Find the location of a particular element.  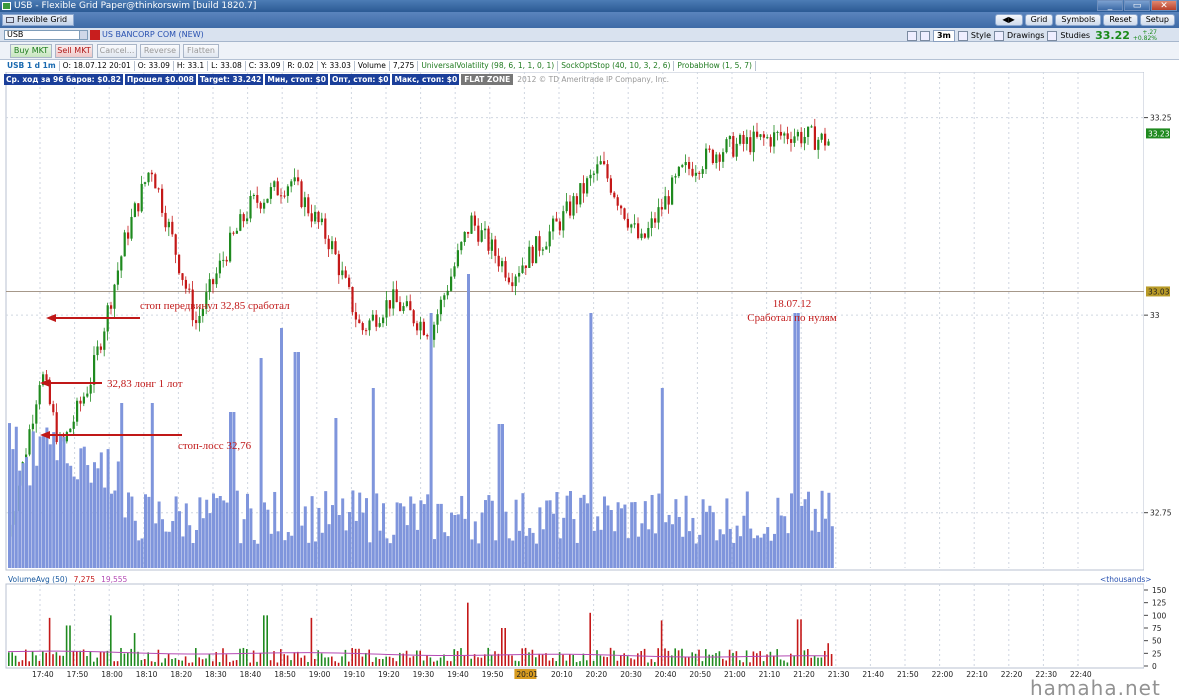

volume-tick-label: 100 is located at coordinates (1159, 615).